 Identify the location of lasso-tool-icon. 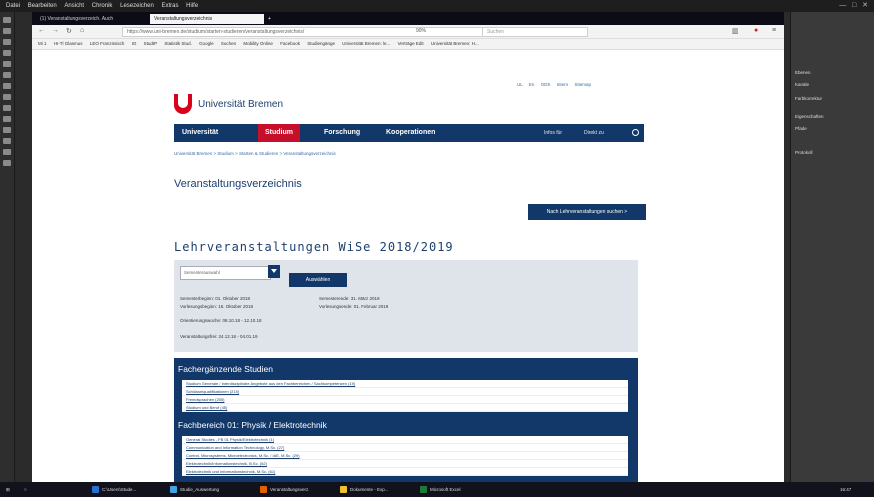
(7, 42).